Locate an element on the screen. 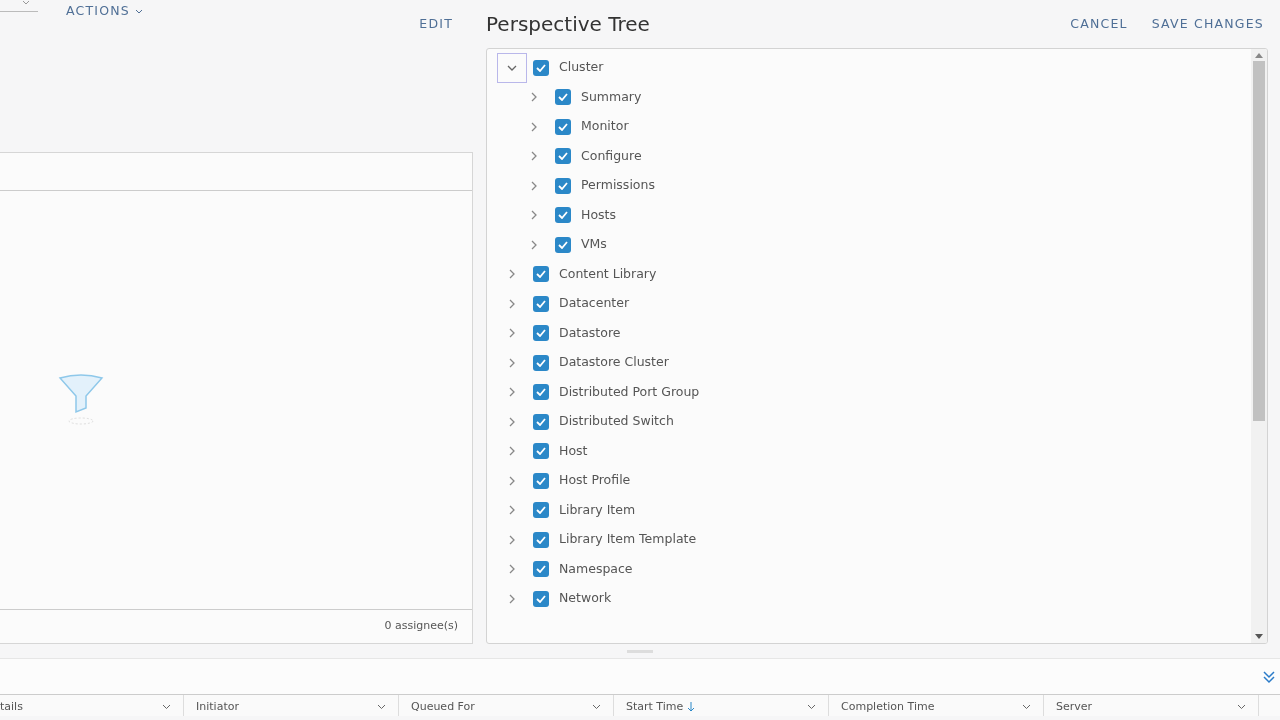 This screenshot has height=720, width=1280. tree-item-label: Network is located at coordinates (585, 599).